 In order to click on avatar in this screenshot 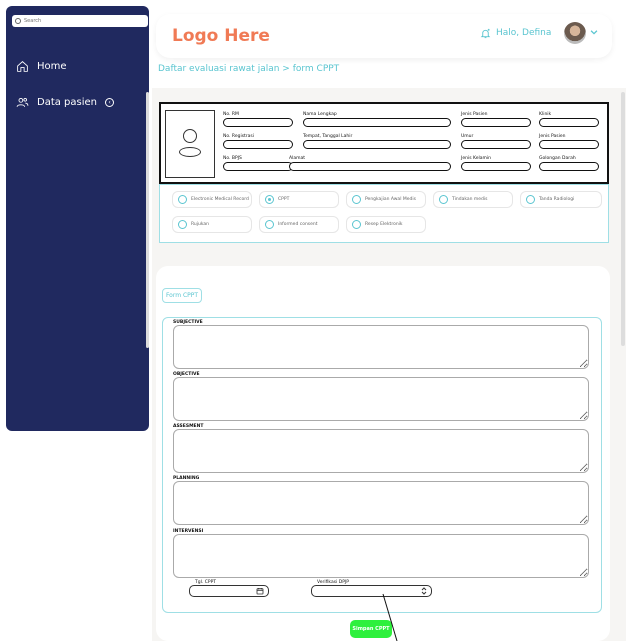, I will do `click(575, 33)`.